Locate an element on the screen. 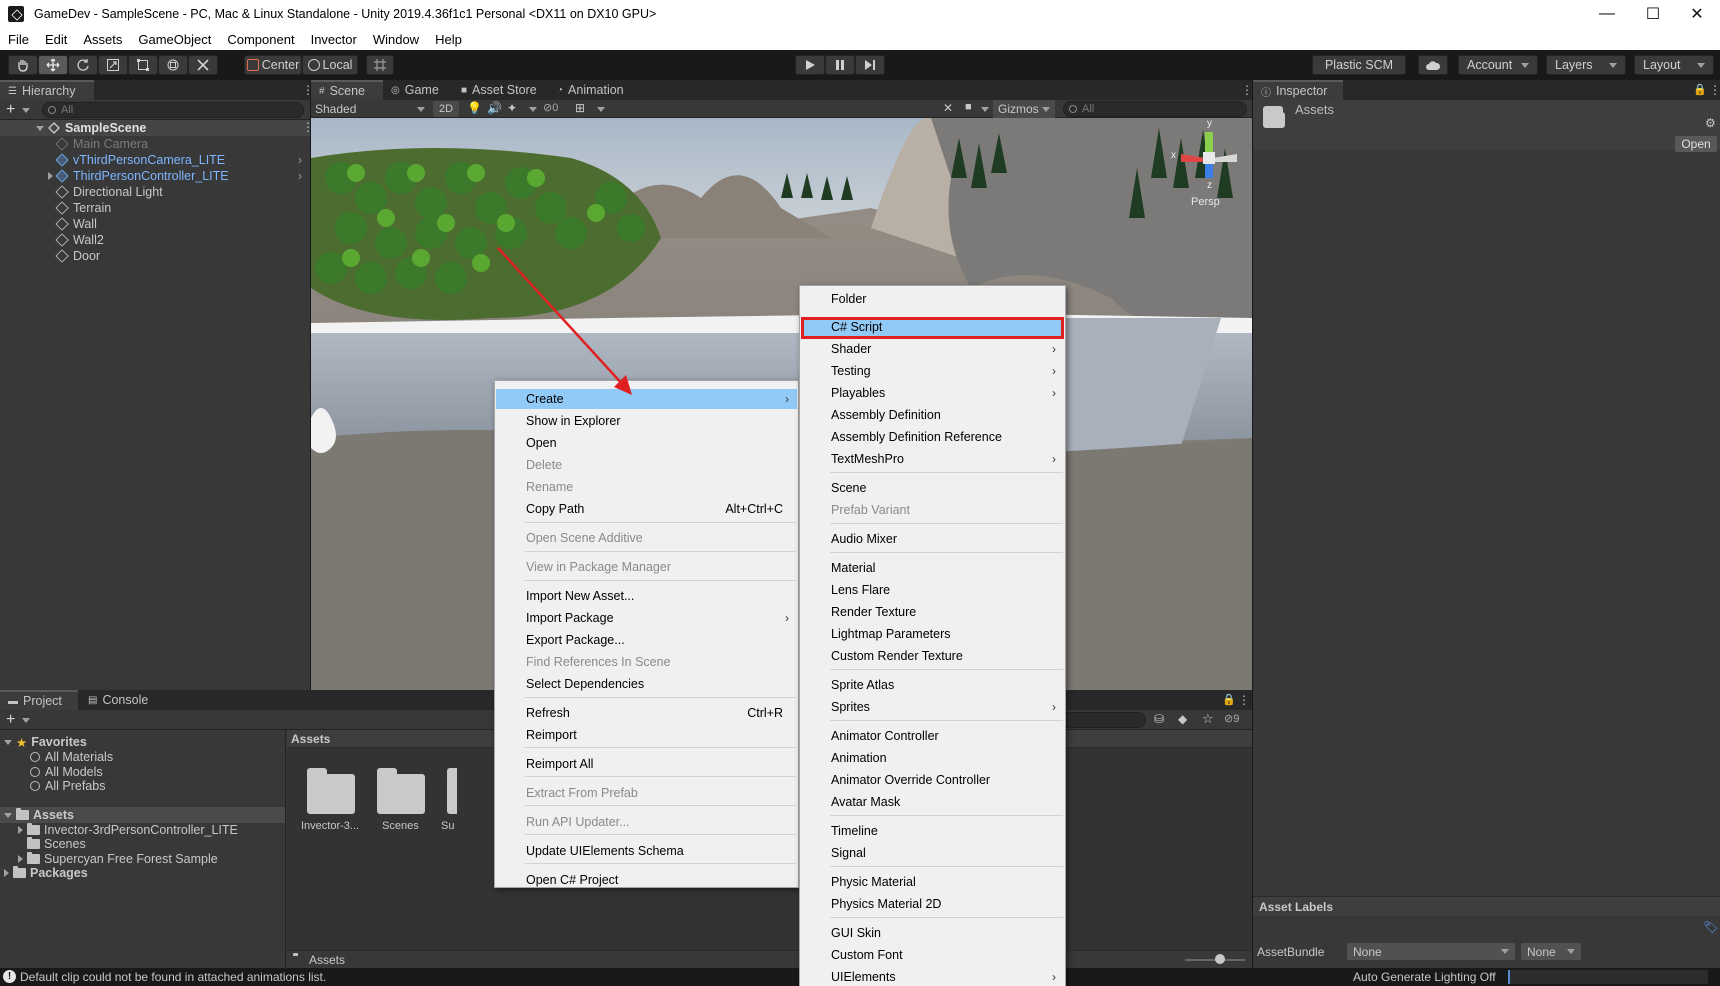 The image size is (1720, 986). tab-console: ▤ Console is located at coordinates (120, 700).